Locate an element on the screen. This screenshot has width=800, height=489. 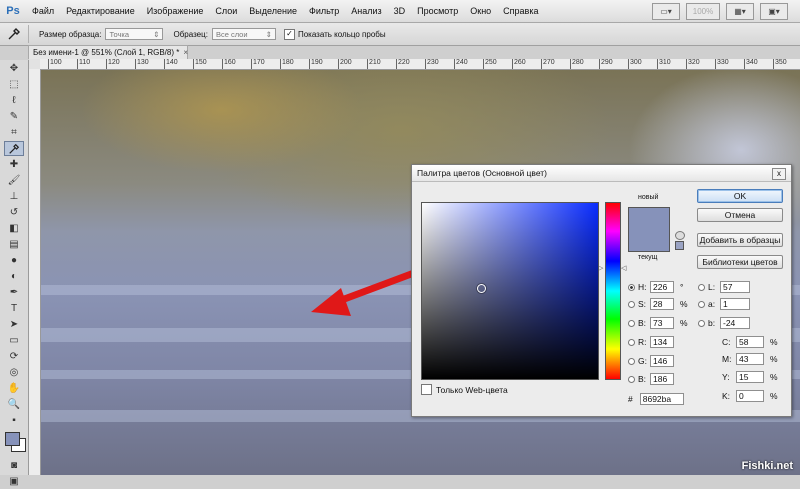
gradient-tool-icon: ▤ is located at coordinates (14, 244).